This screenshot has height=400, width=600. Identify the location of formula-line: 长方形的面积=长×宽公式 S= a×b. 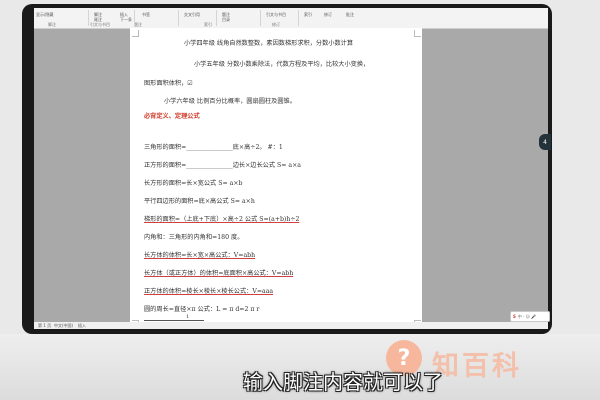
(193, 183).